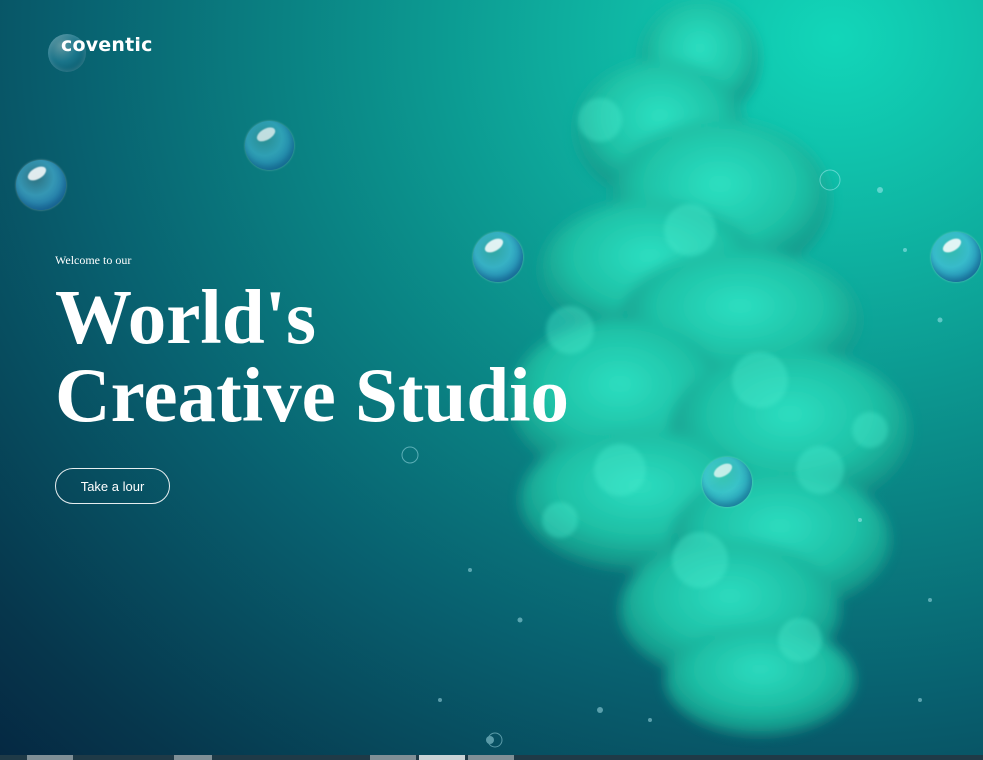  What do you see at coordinates (312, 395) in the screenshot?
I see `headline-line-2: Creative Studio` at bounding box center [312, 395].